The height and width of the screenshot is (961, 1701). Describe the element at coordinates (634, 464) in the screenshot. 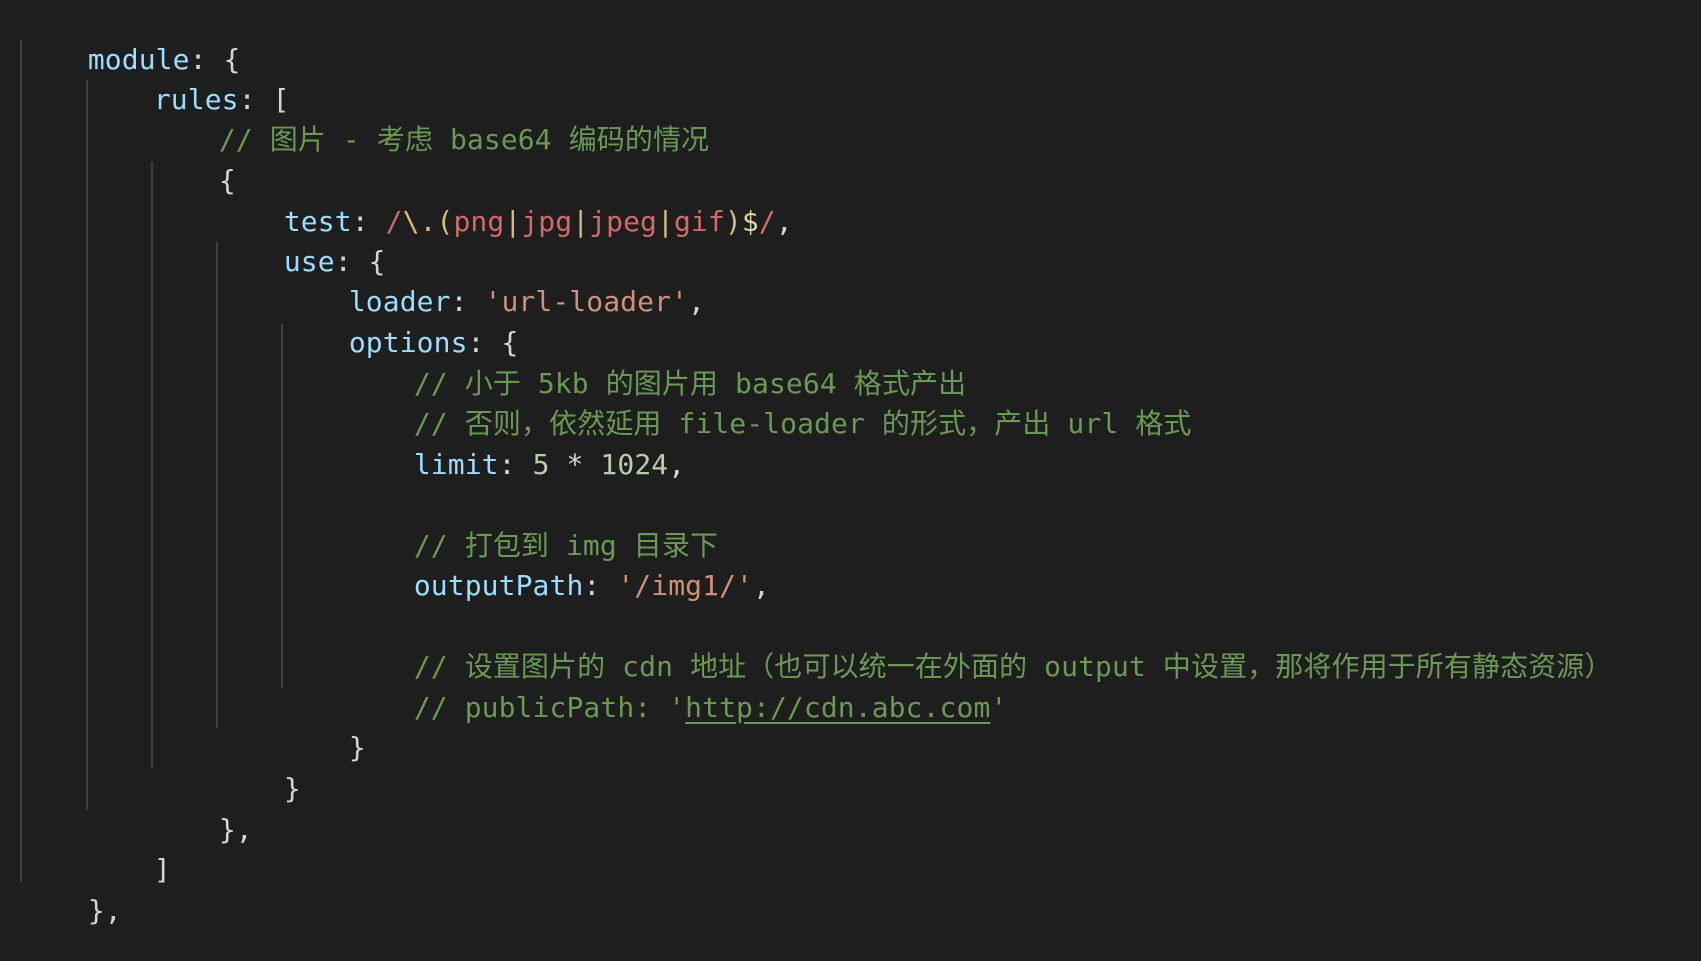

I see `token-number: 1024` at that location.